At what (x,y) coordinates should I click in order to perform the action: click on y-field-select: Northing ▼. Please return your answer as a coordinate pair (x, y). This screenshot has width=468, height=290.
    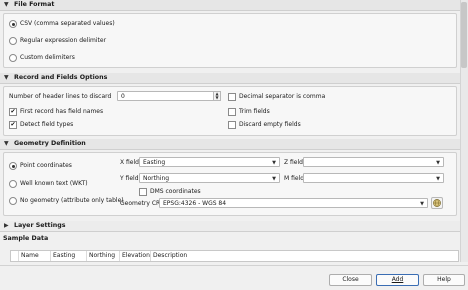
    Looking at the image, I should click on (209, 178).